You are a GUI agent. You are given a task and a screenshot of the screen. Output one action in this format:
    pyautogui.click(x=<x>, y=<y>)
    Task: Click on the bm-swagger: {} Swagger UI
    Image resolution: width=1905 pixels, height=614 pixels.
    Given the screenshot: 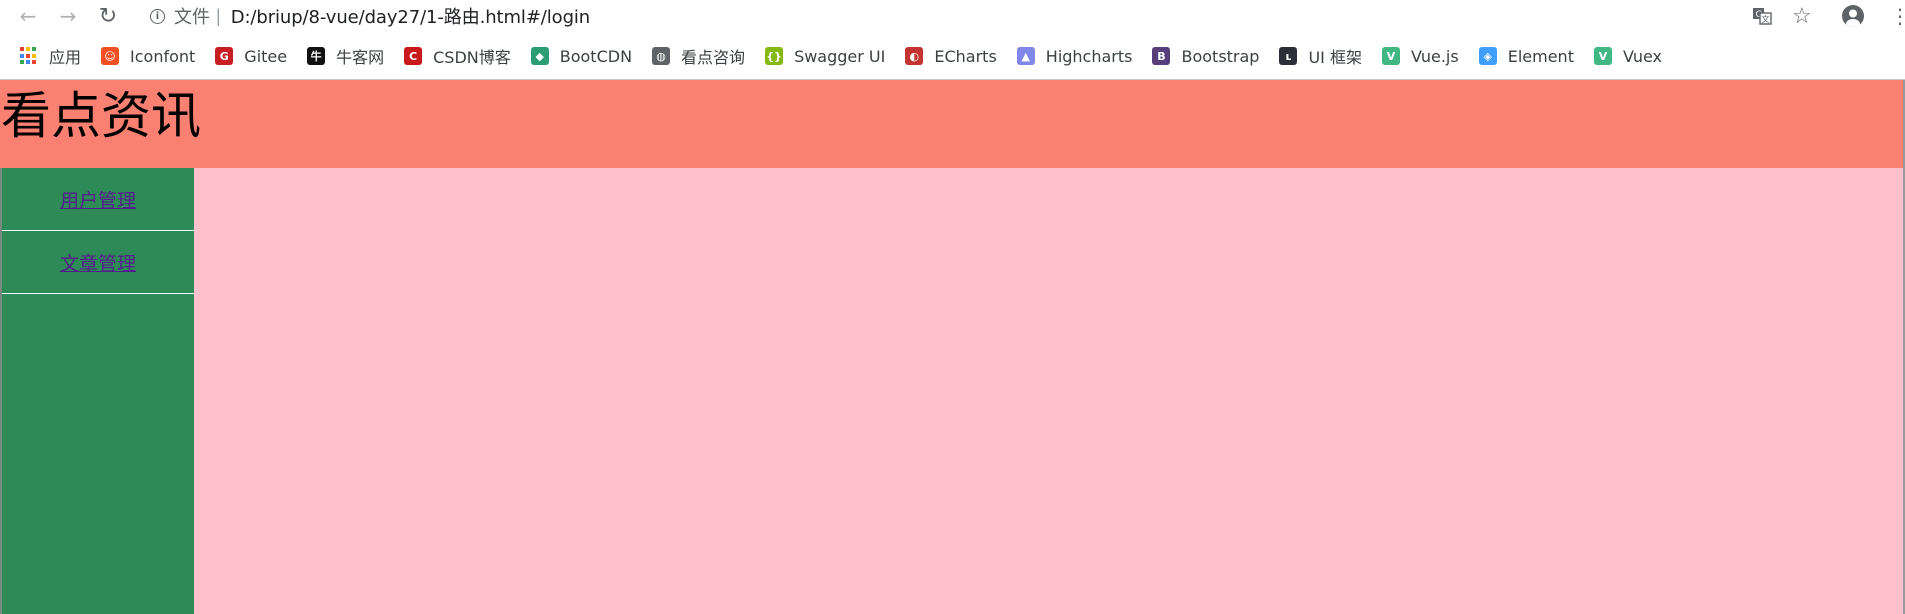 What is the action you would take?
    pyautogui.click(x=825, y=56)
    